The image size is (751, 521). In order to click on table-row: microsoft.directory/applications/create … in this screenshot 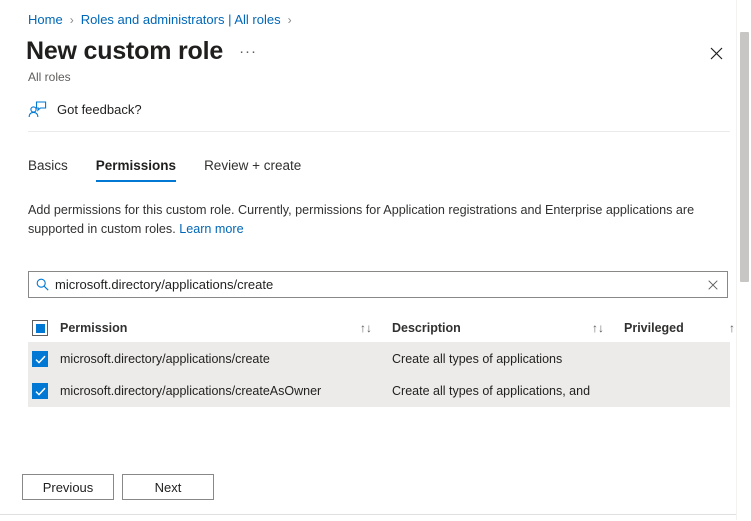, I will do `click(379, 359)`.